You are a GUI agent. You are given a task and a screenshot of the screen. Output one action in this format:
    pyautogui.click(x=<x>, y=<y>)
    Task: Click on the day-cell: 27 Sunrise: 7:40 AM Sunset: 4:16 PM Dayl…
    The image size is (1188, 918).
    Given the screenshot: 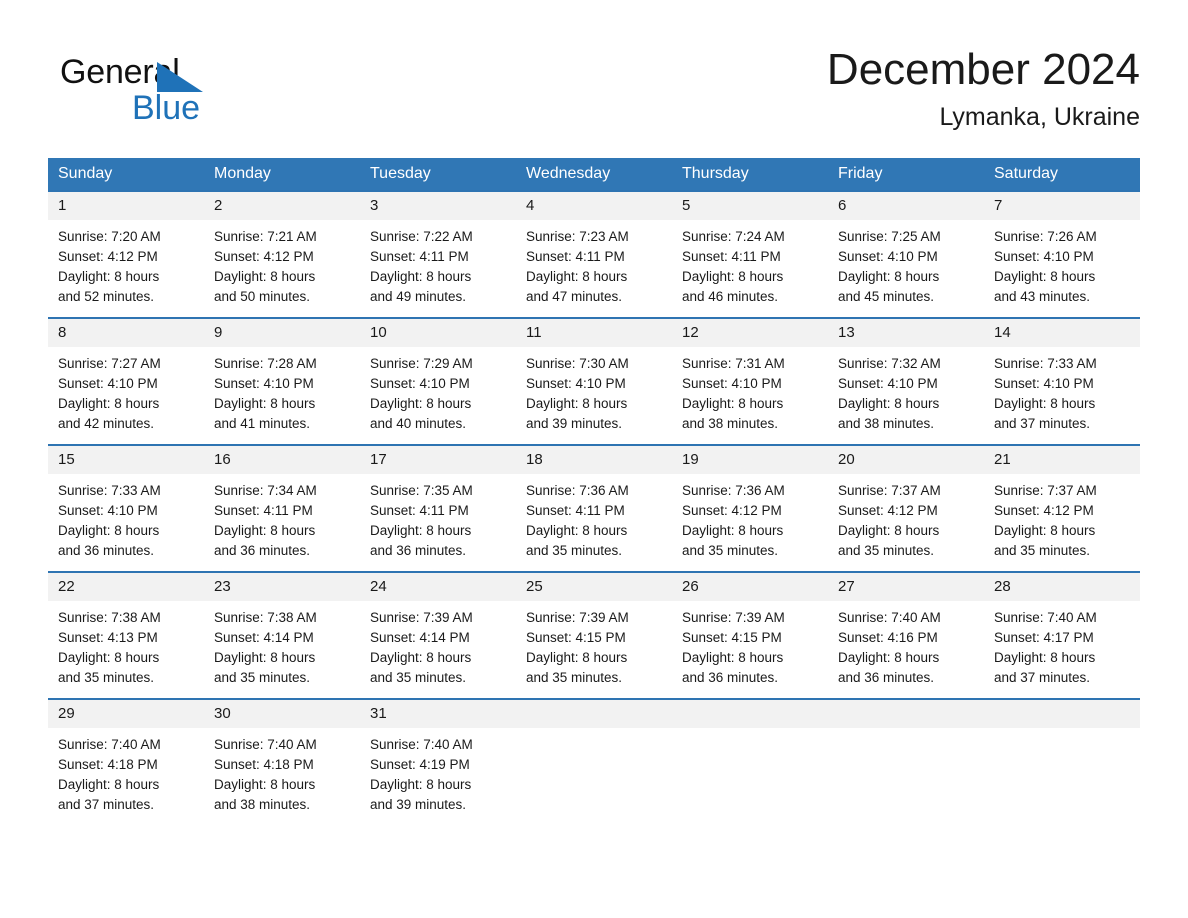 What is the action you would take?
    pyautogui.click(x=906, y=635)
    